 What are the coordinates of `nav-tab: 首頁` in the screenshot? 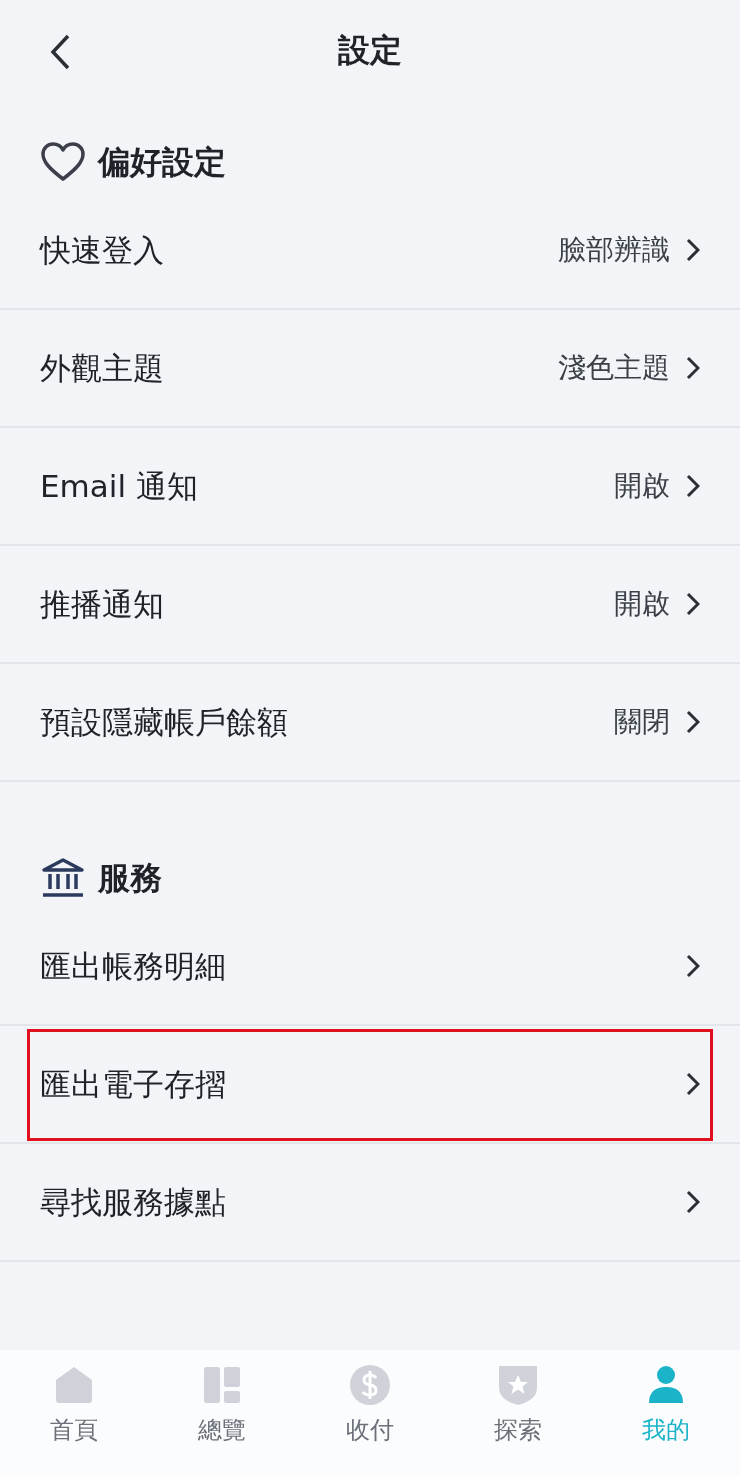 It's located at (74, 1406).